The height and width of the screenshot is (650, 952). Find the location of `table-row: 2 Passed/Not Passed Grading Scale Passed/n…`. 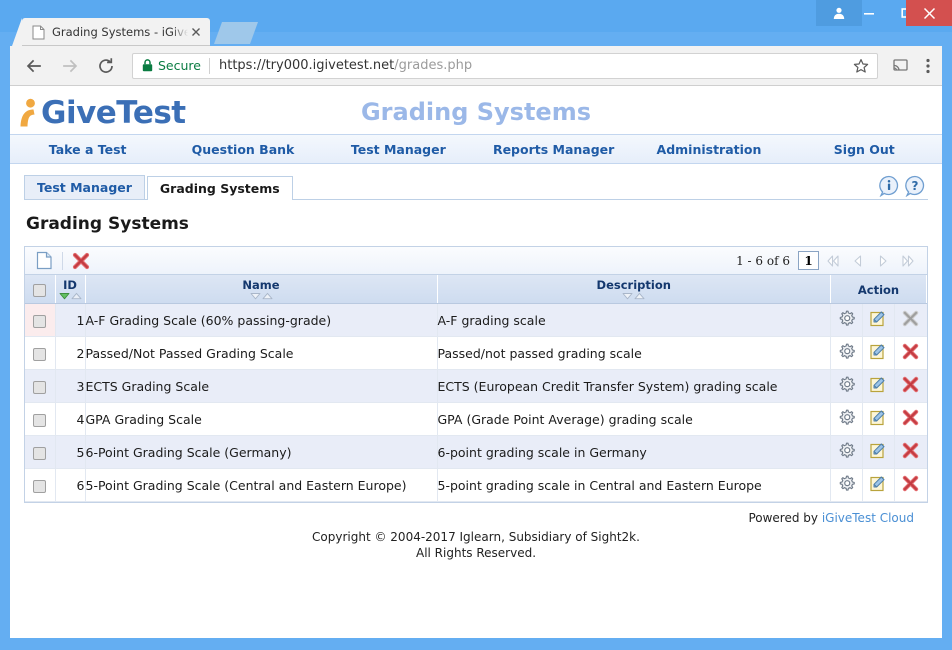

table-row: 2 Passed/Not Passed Grading Scale Passed/n… is located at coordinates (476, 353).